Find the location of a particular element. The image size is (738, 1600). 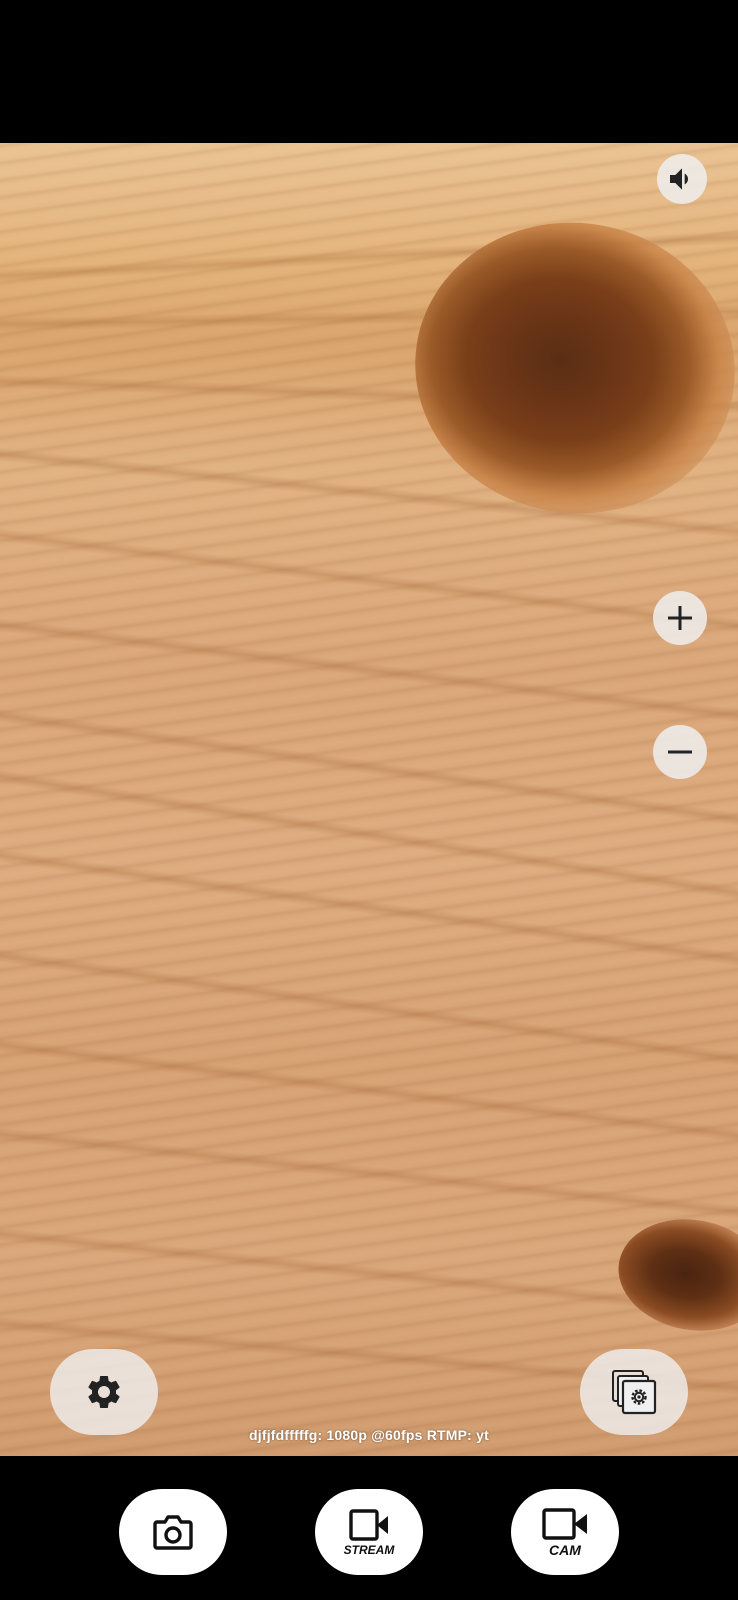

stream-settings-button is located at coordinates (634, 1392).